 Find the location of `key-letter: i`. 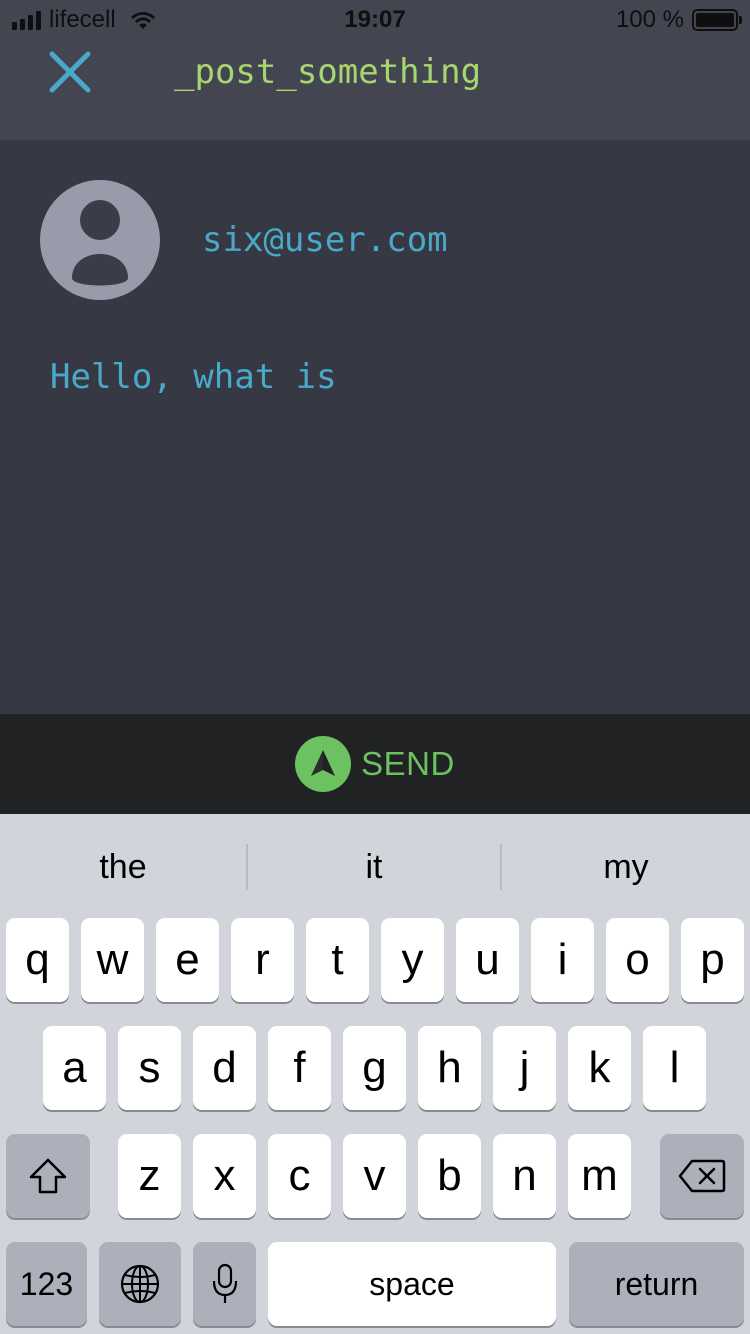

key-letter: i is located at coordinates (562, 960).